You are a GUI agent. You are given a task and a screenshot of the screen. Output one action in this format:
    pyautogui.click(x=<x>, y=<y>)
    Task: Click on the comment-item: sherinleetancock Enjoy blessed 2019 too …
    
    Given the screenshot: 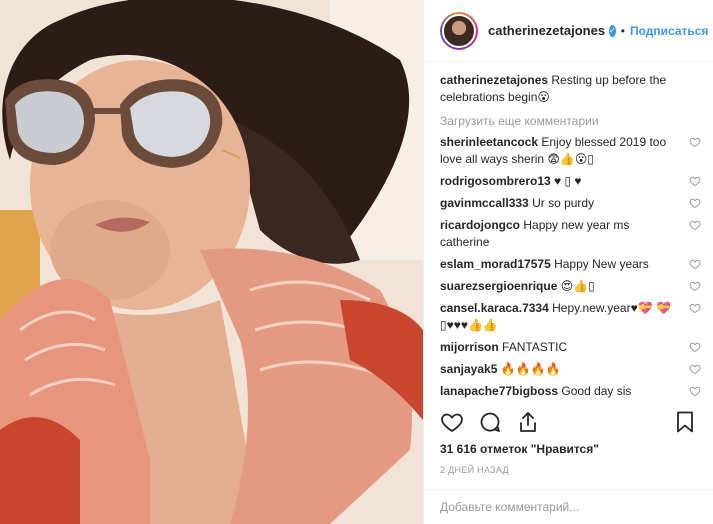 What is the action you would take?
    pyautogui.click(x=570, y=151)
    